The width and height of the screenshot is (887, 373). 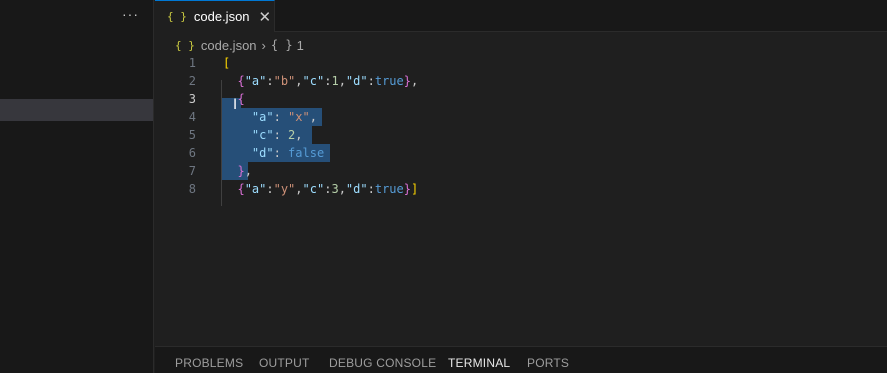 What do you see at coordinates (192, 117) in the screenshot?
I see `line-number: 4` at bounding box center [192, 117].